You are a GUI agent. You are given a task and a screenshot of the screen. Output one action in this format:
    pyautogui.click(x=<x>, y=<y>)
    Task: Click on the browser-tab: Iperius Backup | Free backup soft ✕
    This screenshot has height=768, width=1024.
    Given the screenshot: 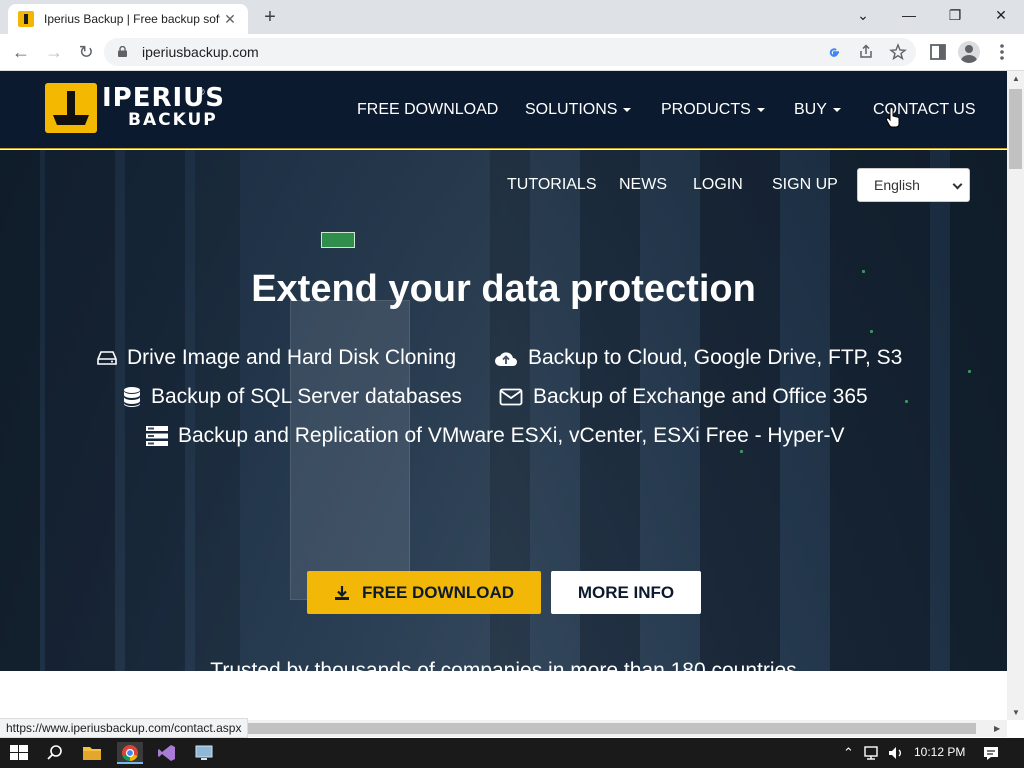 What is the action you would take?
    pyautogui.click(x=128, y=19)
    